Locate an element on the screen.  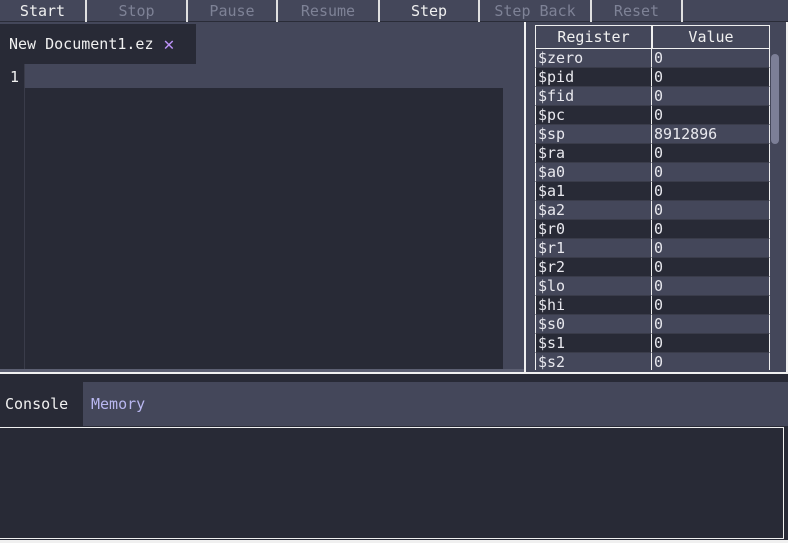
current-line-highlight is located at coordinates (264, 76).